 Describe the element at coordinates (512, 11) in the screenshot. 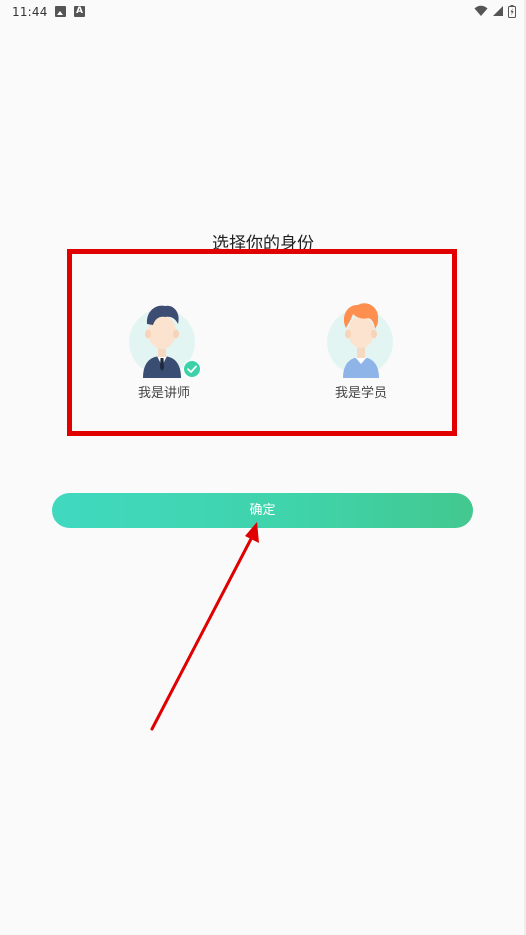

I see `battery-icon` at that location.